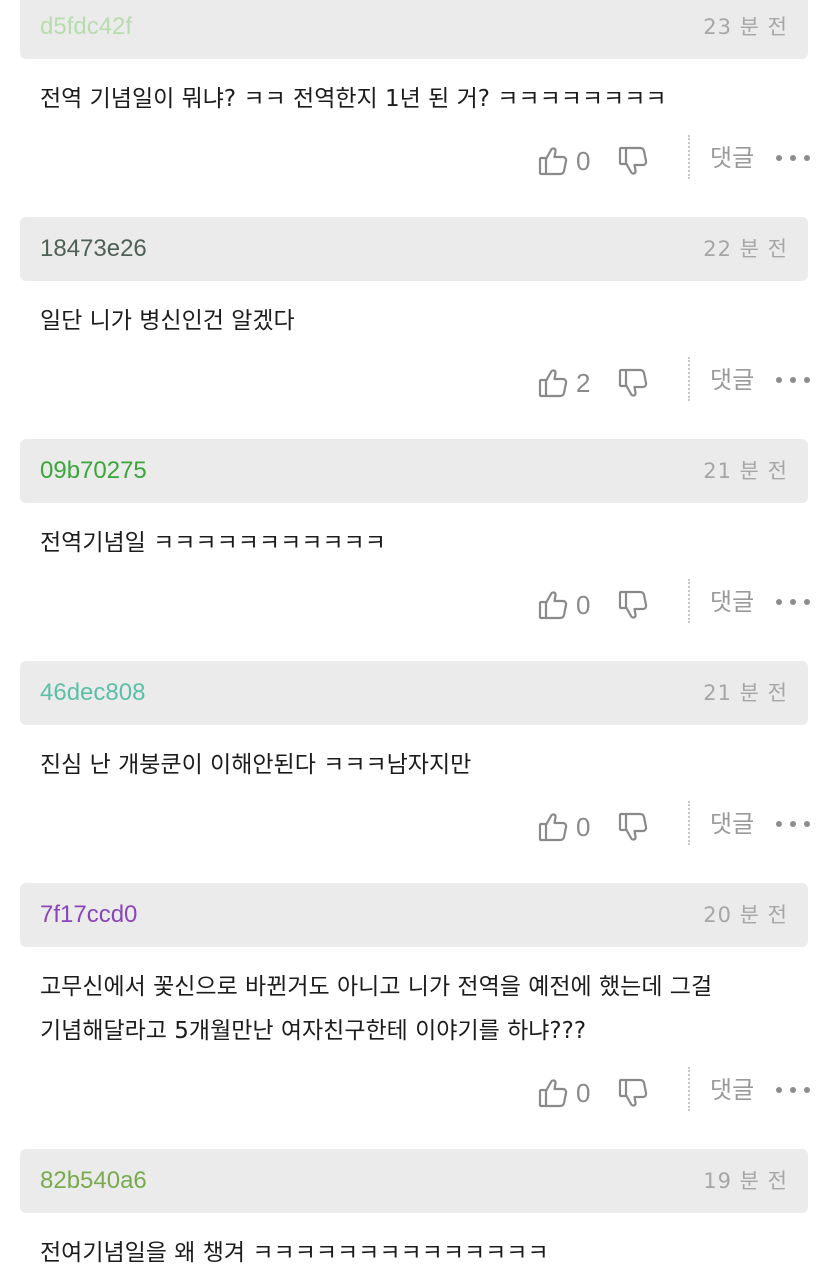 The height and width of the screenshot is (1275, 828). I want to click on comment-header: 46dec808 21 분 전, so click(414, 693).